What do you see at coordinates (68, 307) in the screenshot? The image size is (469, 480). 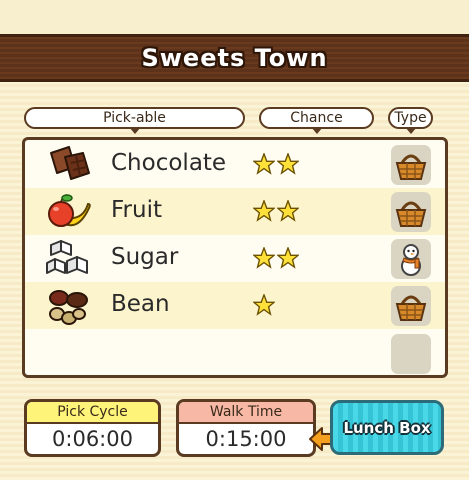 I see `beans-icon` at bounding box center [68, 307].